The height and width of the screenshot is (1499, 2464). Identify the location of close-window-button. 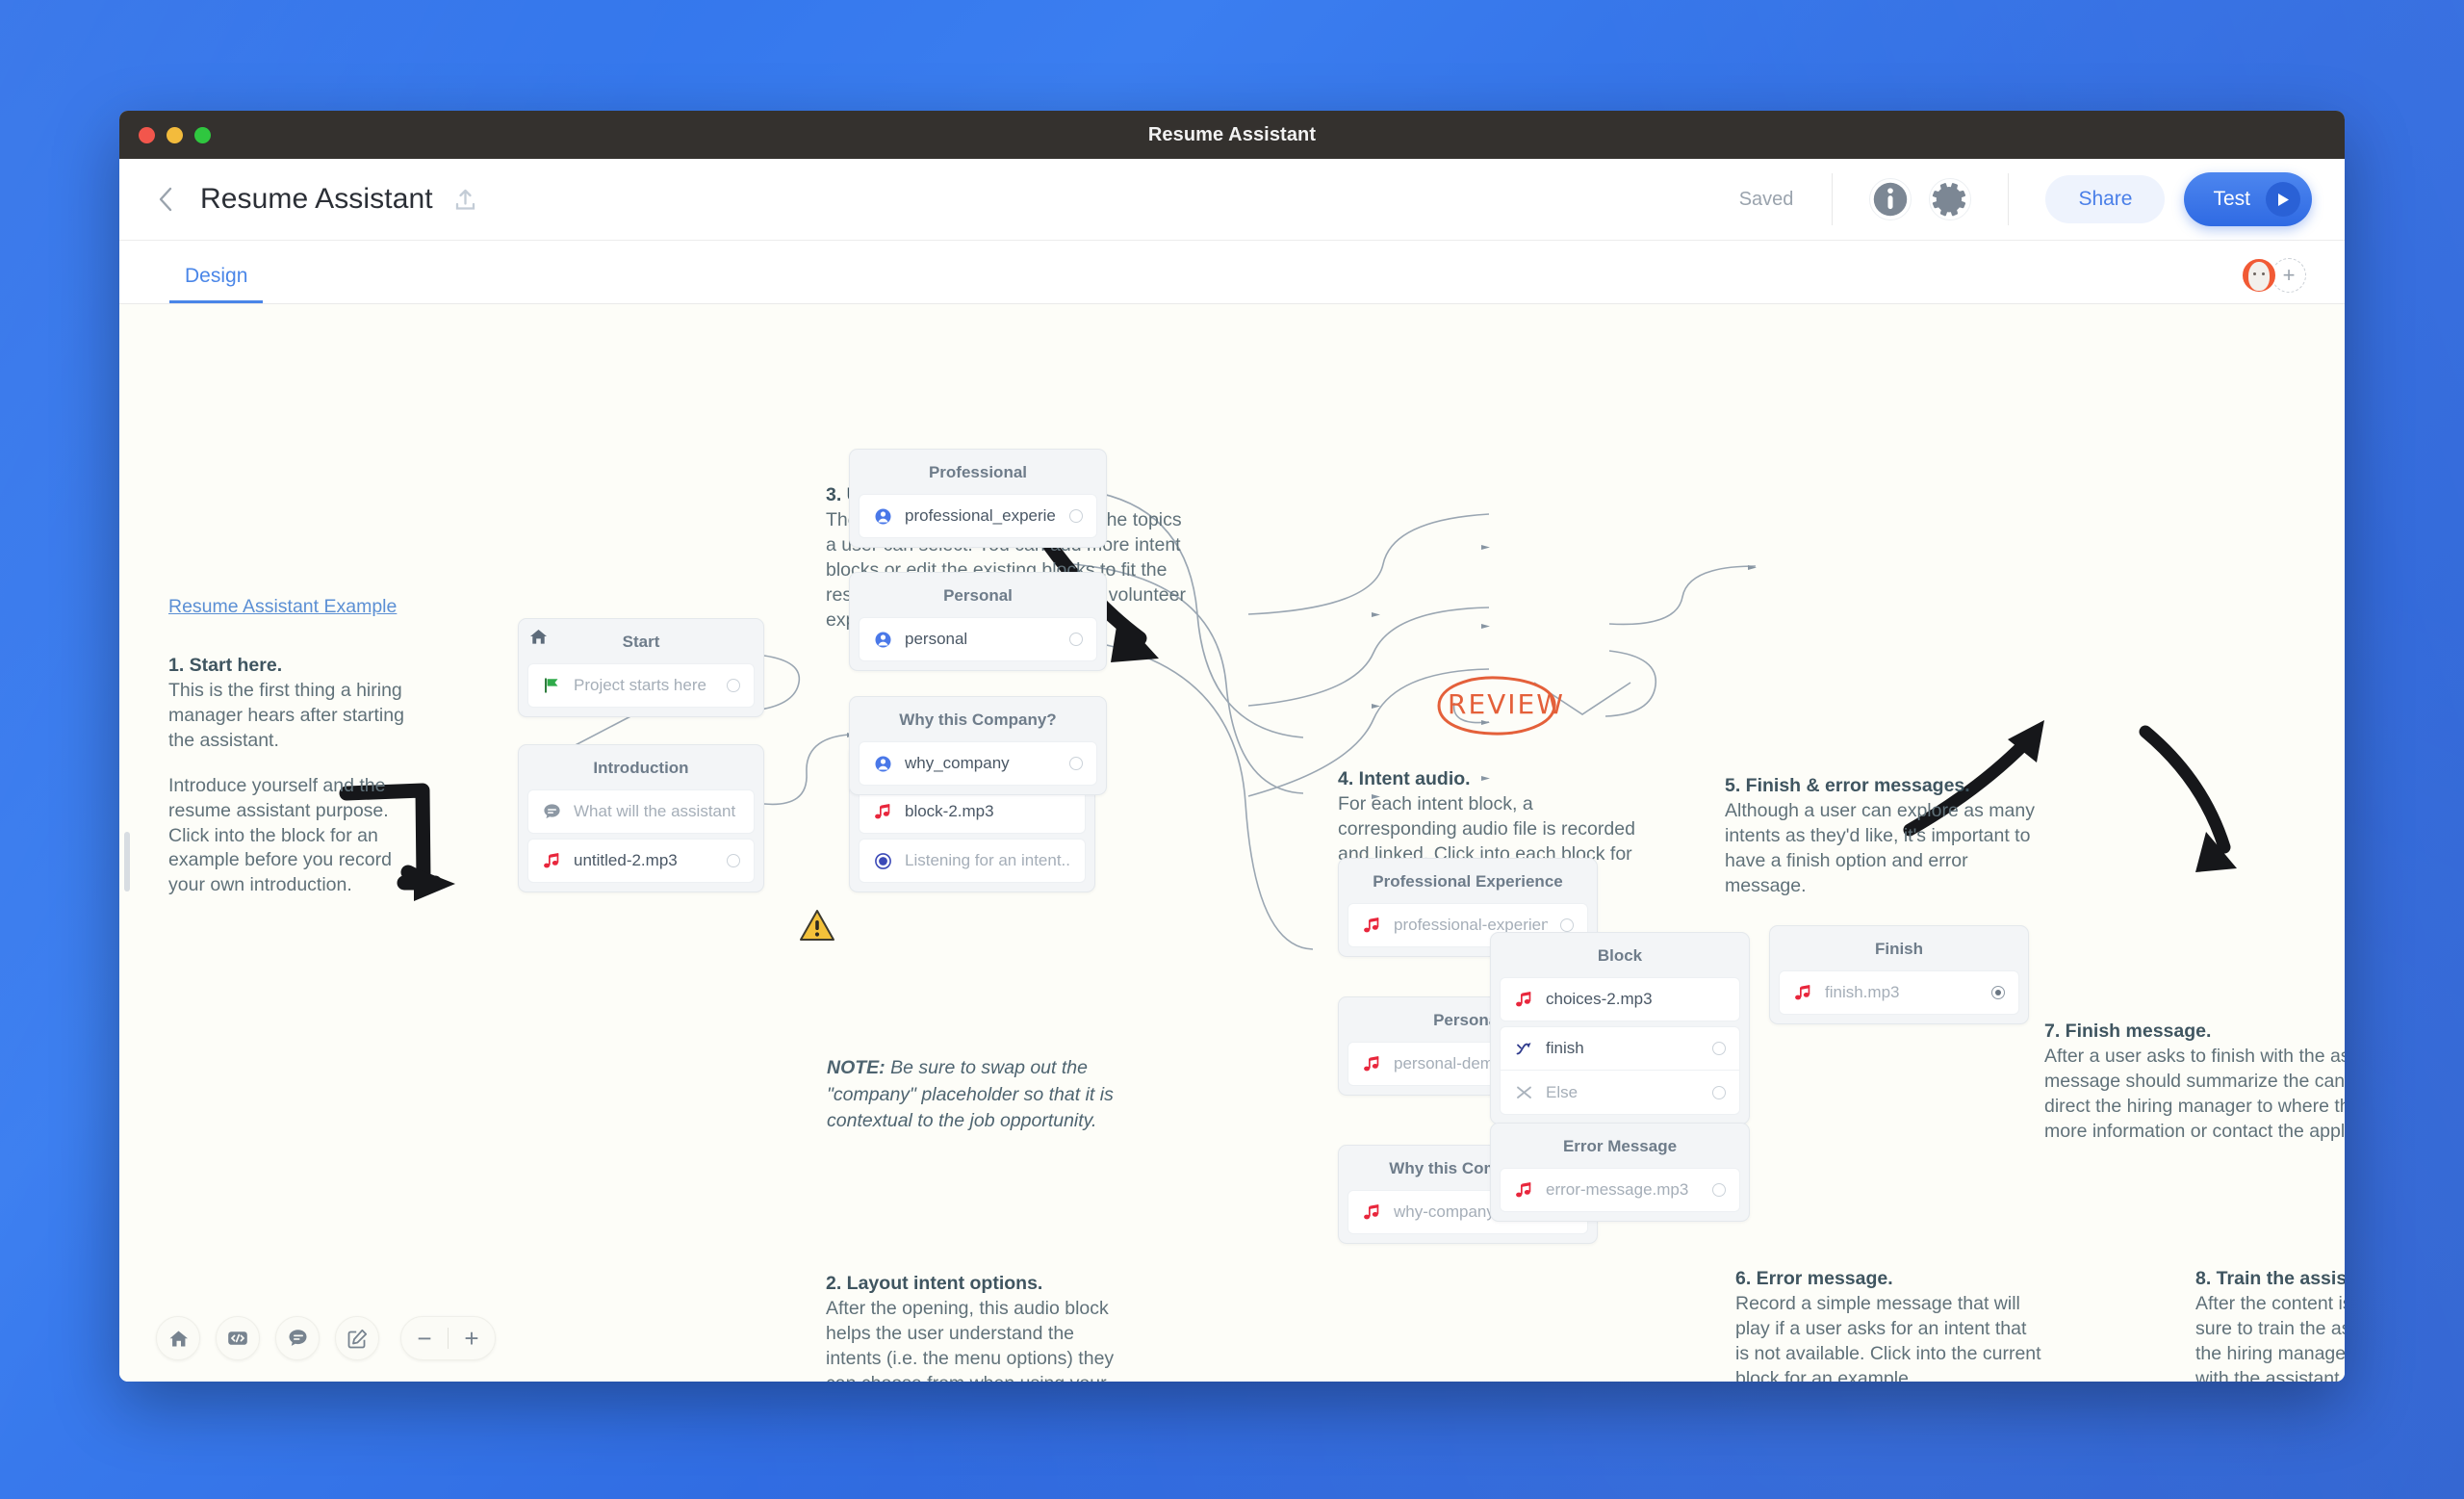
(147, 134).